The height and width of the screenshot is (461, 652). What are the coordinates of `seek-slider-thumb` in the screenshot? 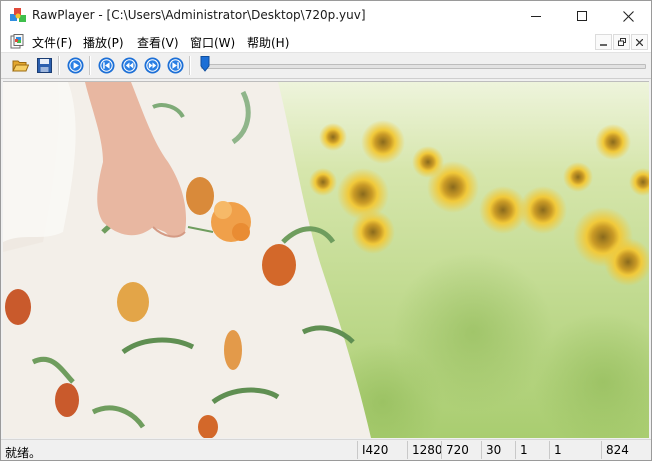 It's located at (205, 64).